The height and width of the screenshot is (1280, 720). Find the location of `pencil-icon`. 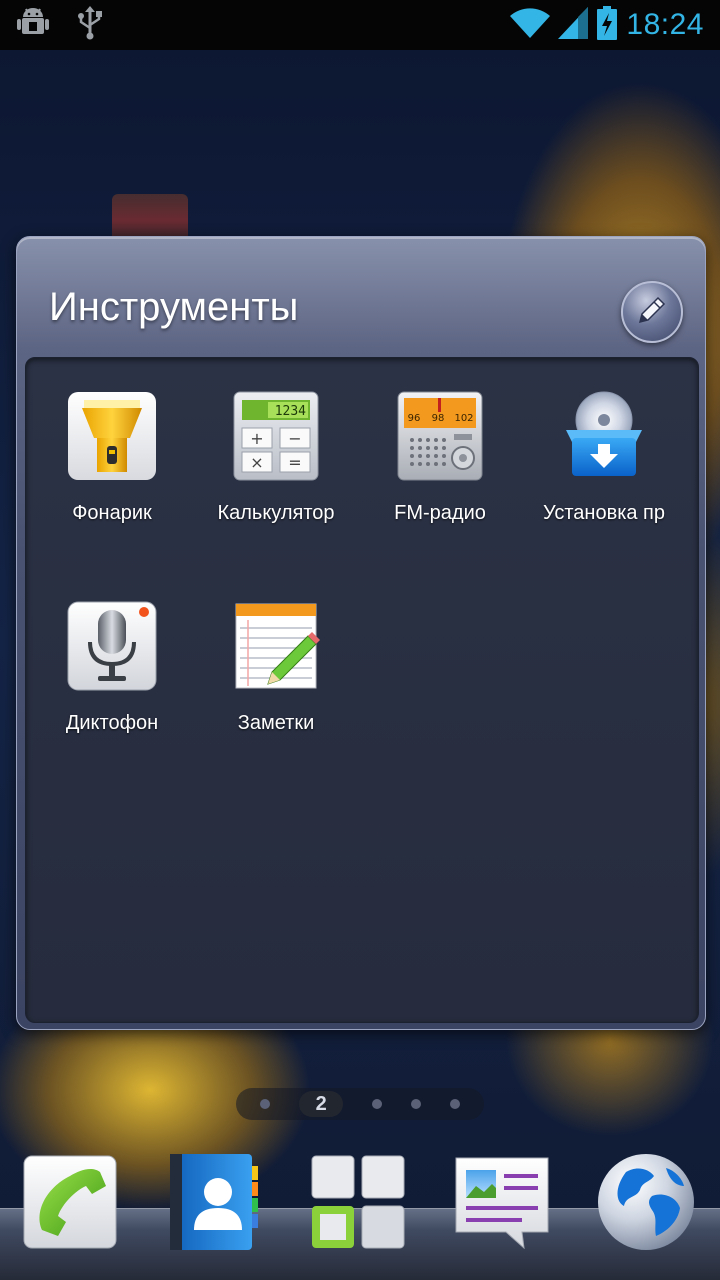

pencil-icon is located at coordinates (652, 312).